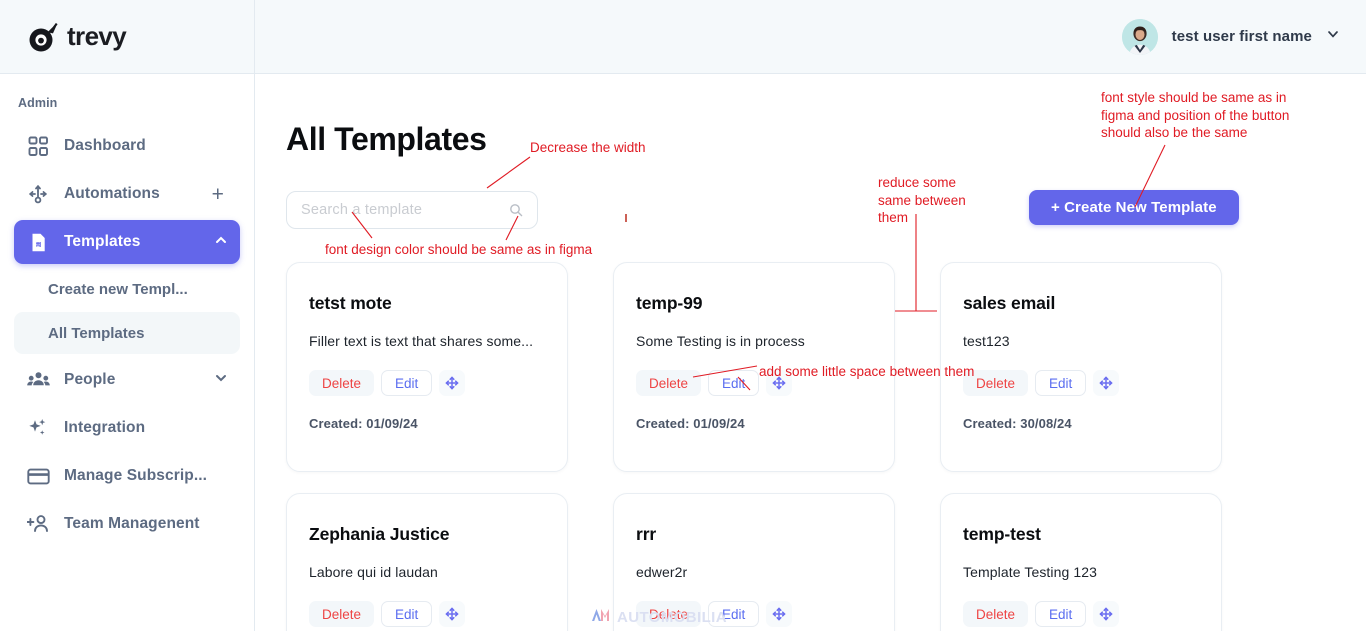 Image resolution: width=1366 pixels, height=631 pixels. What do you see at coordinates (646, 534) in the screenshot?
I see `card-title: rrr` at bounding box center [646, 534].